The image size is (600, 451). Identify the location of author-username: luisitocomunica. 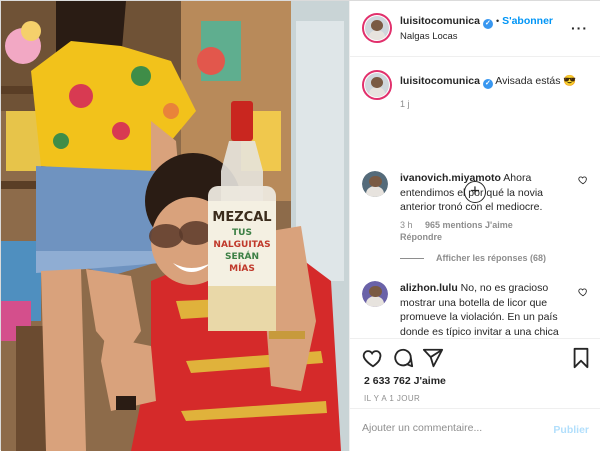
(440, 21).